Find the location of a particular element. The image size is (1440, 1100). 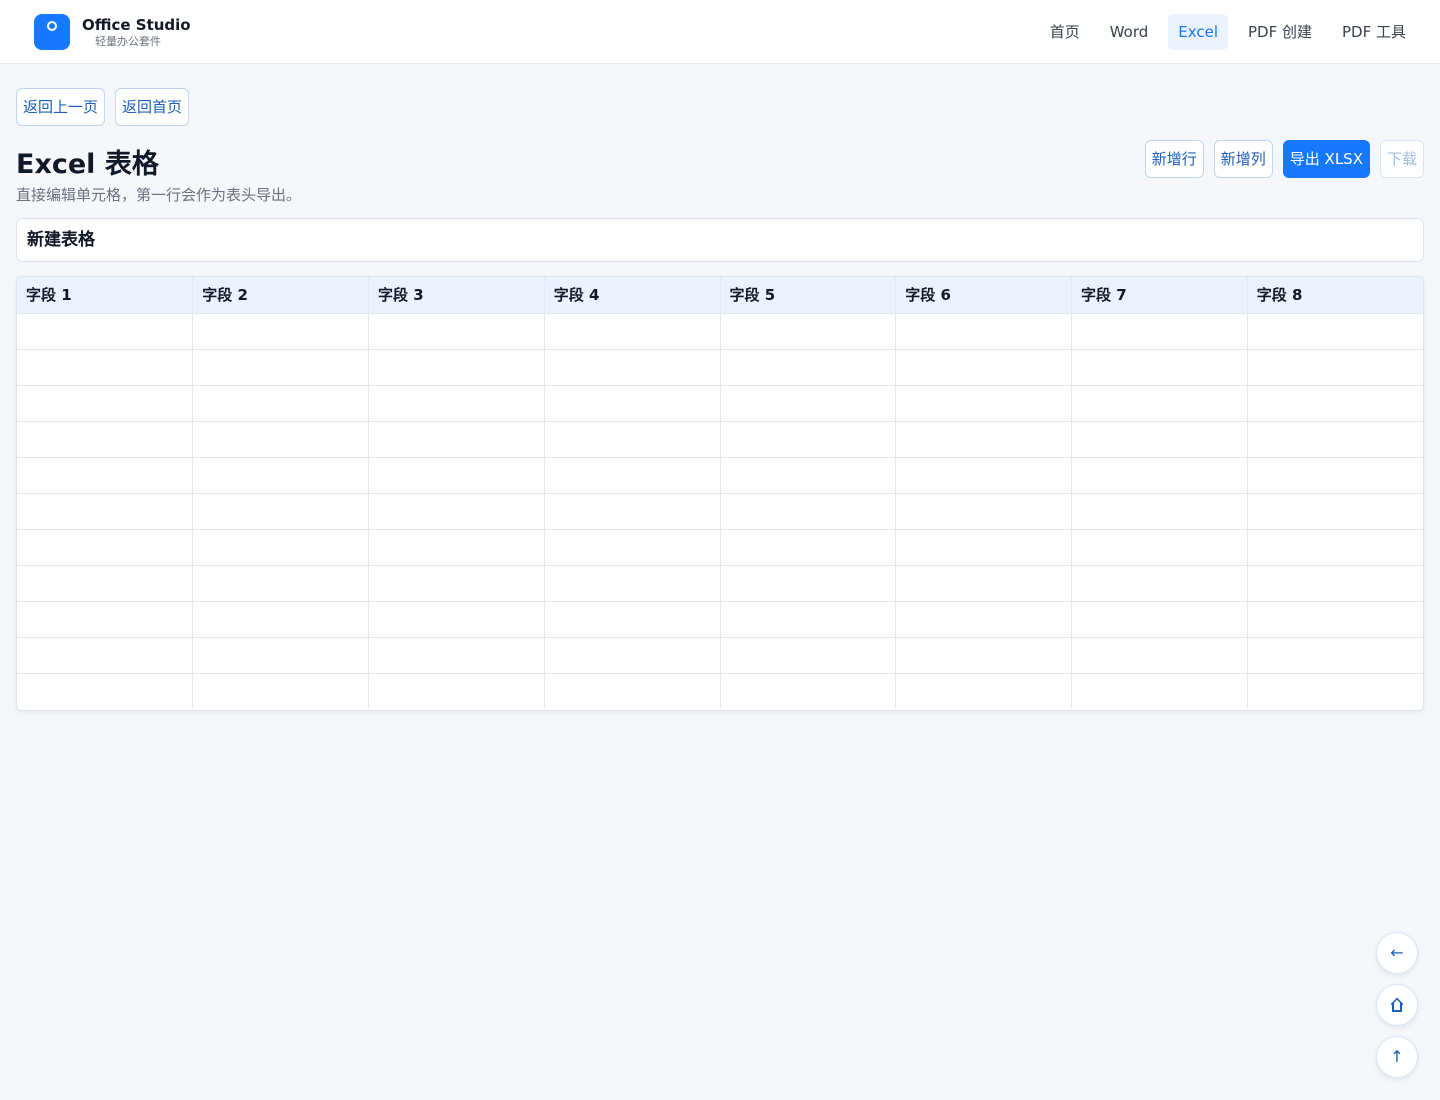

fab-top-button: ↑ is located at coordinates (1397, 1057).